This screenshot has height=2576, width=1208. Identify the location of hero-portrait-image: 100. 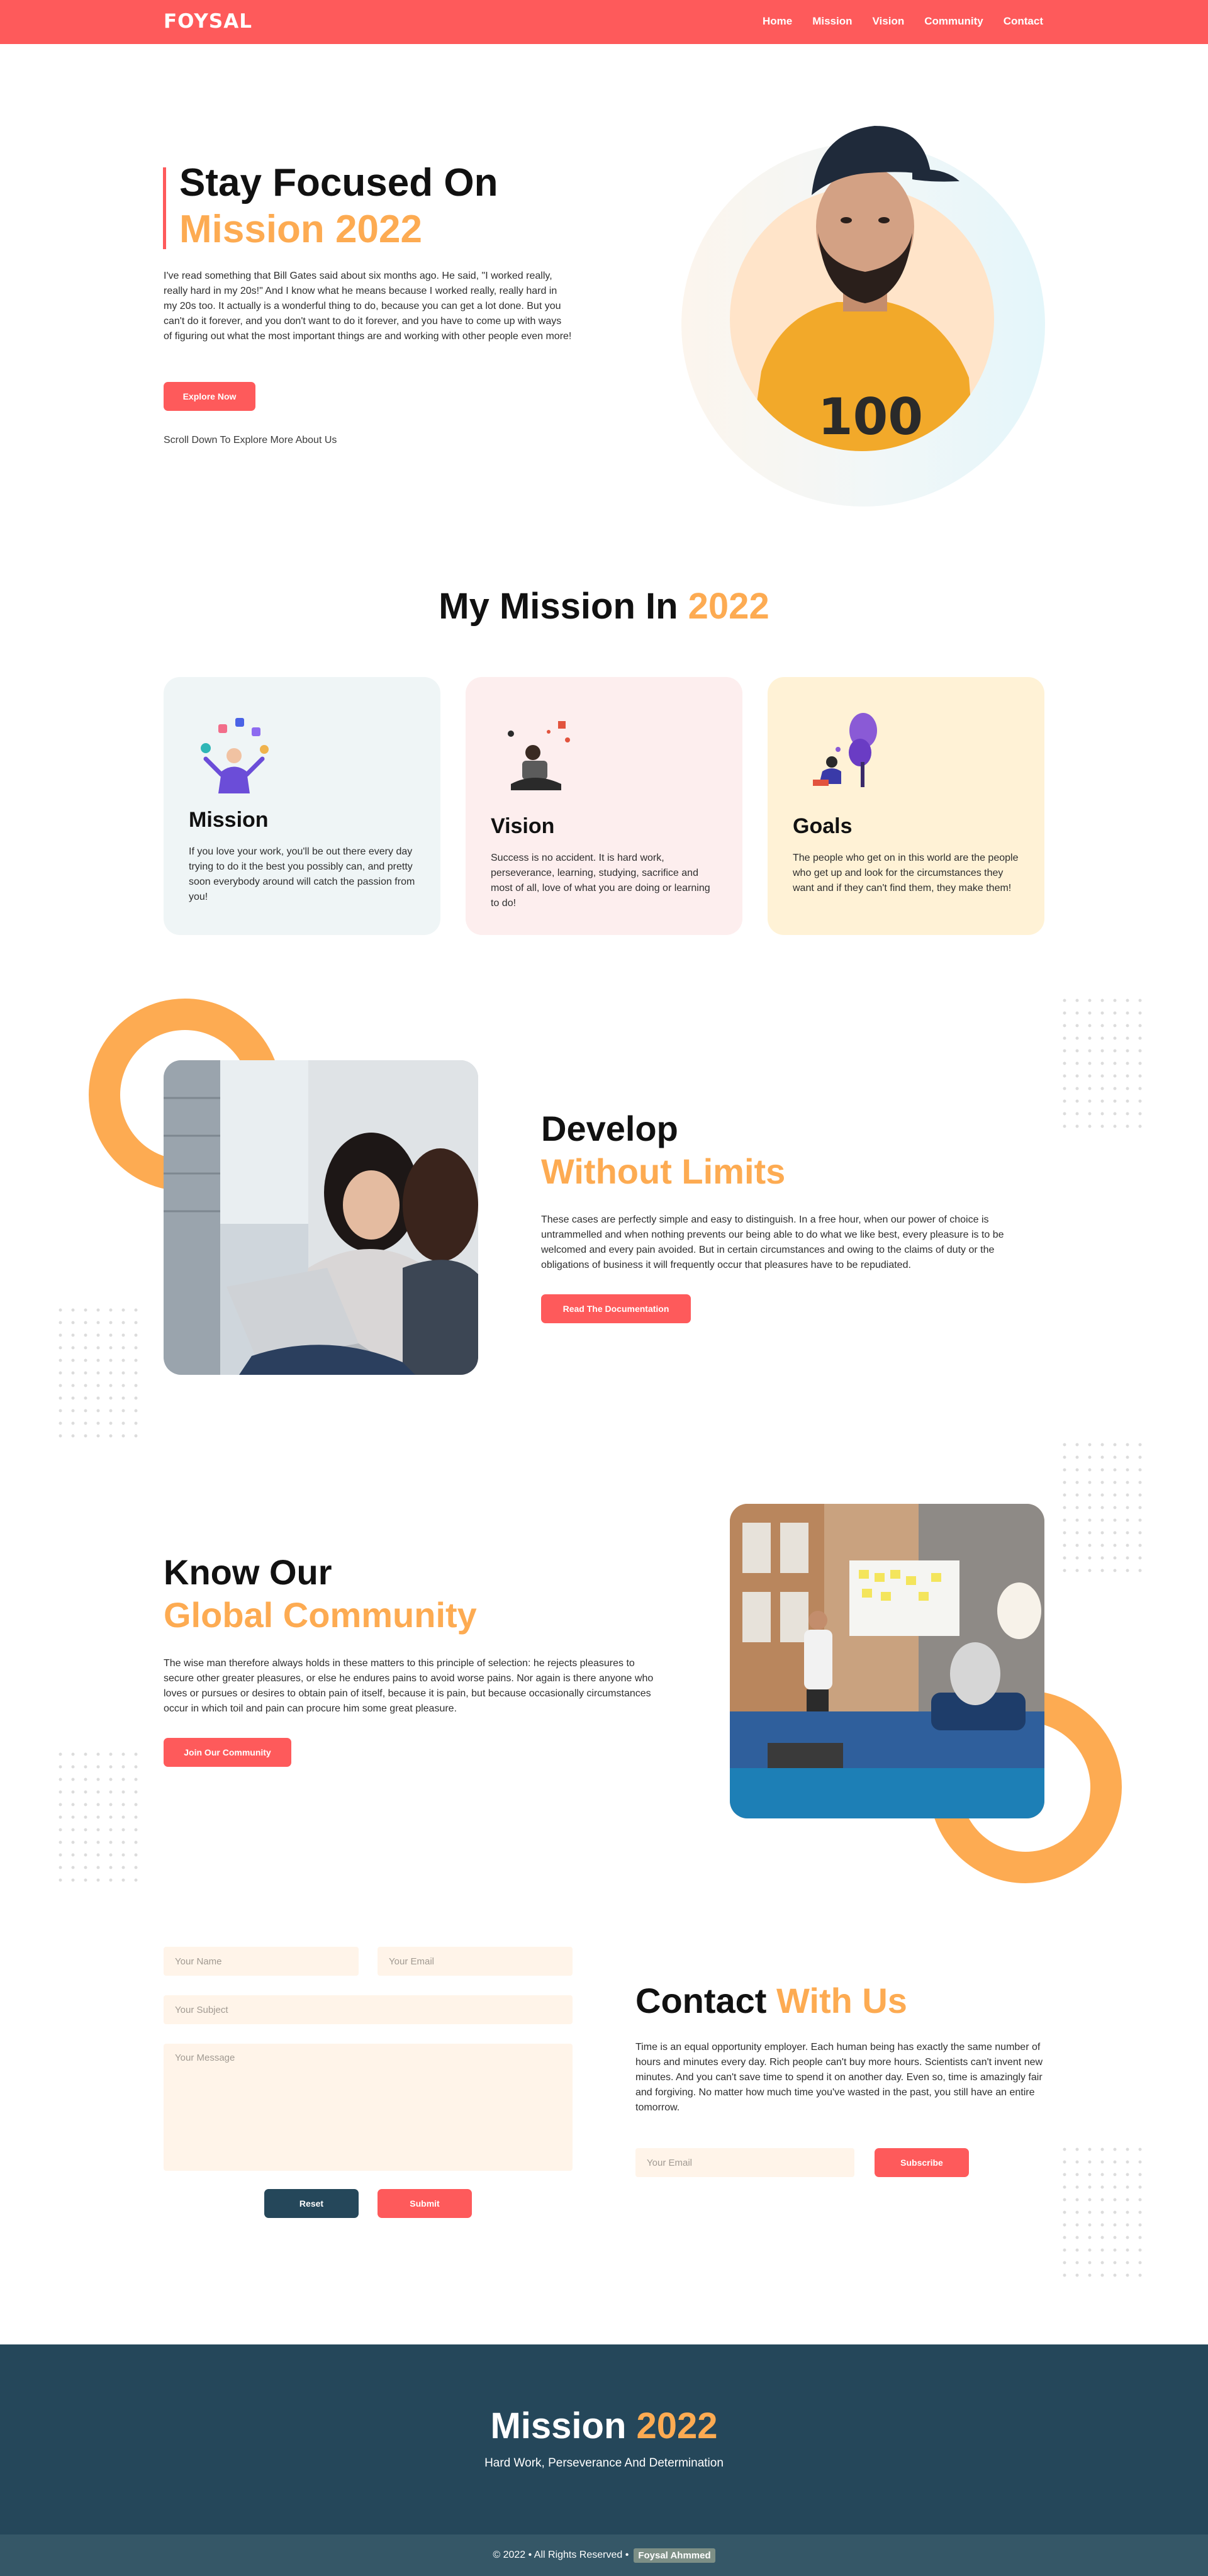
(862, 288).